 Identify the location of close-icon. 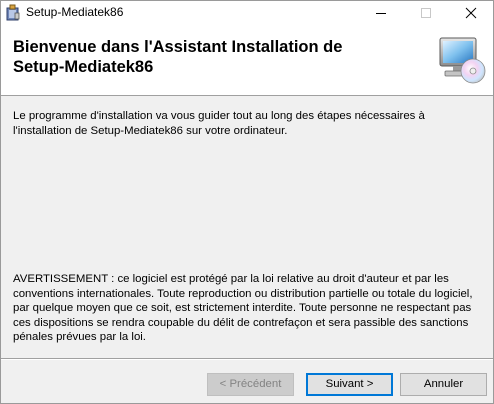
(471, 13).